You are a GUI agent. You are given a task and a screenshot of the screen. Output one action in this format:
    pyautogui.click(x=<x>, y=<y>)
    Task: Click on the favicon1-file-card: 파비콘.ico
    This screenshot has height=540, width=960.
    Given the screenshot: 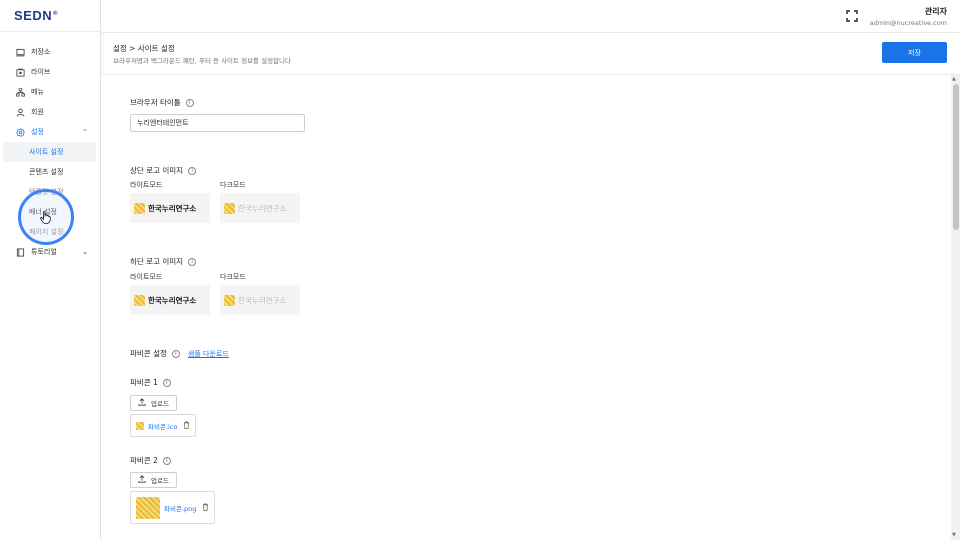 What is the action you would take?
    pyautogui.click(x=163, y=425)
    